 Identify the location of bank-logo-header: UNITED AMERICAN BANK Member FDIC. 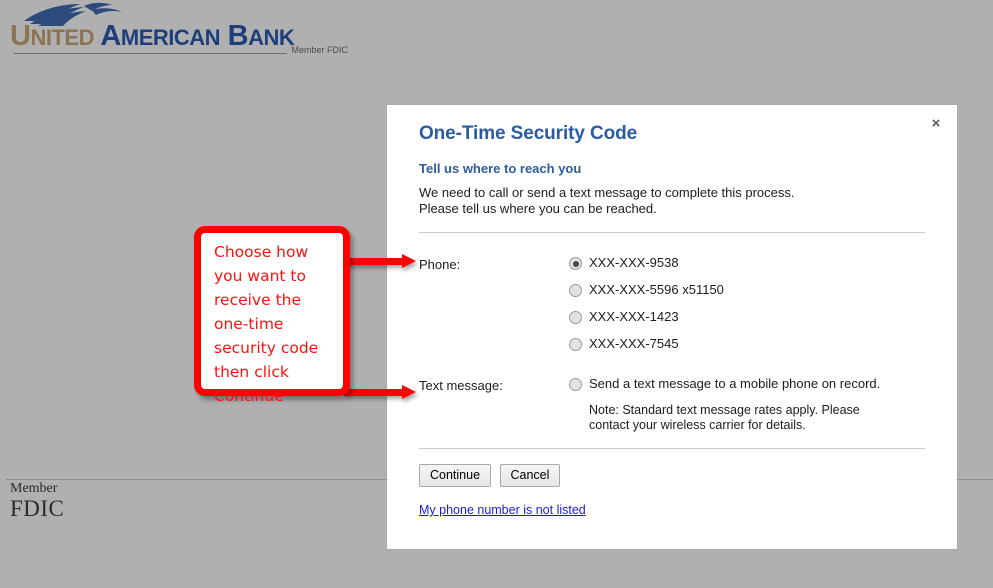
(178, 33).